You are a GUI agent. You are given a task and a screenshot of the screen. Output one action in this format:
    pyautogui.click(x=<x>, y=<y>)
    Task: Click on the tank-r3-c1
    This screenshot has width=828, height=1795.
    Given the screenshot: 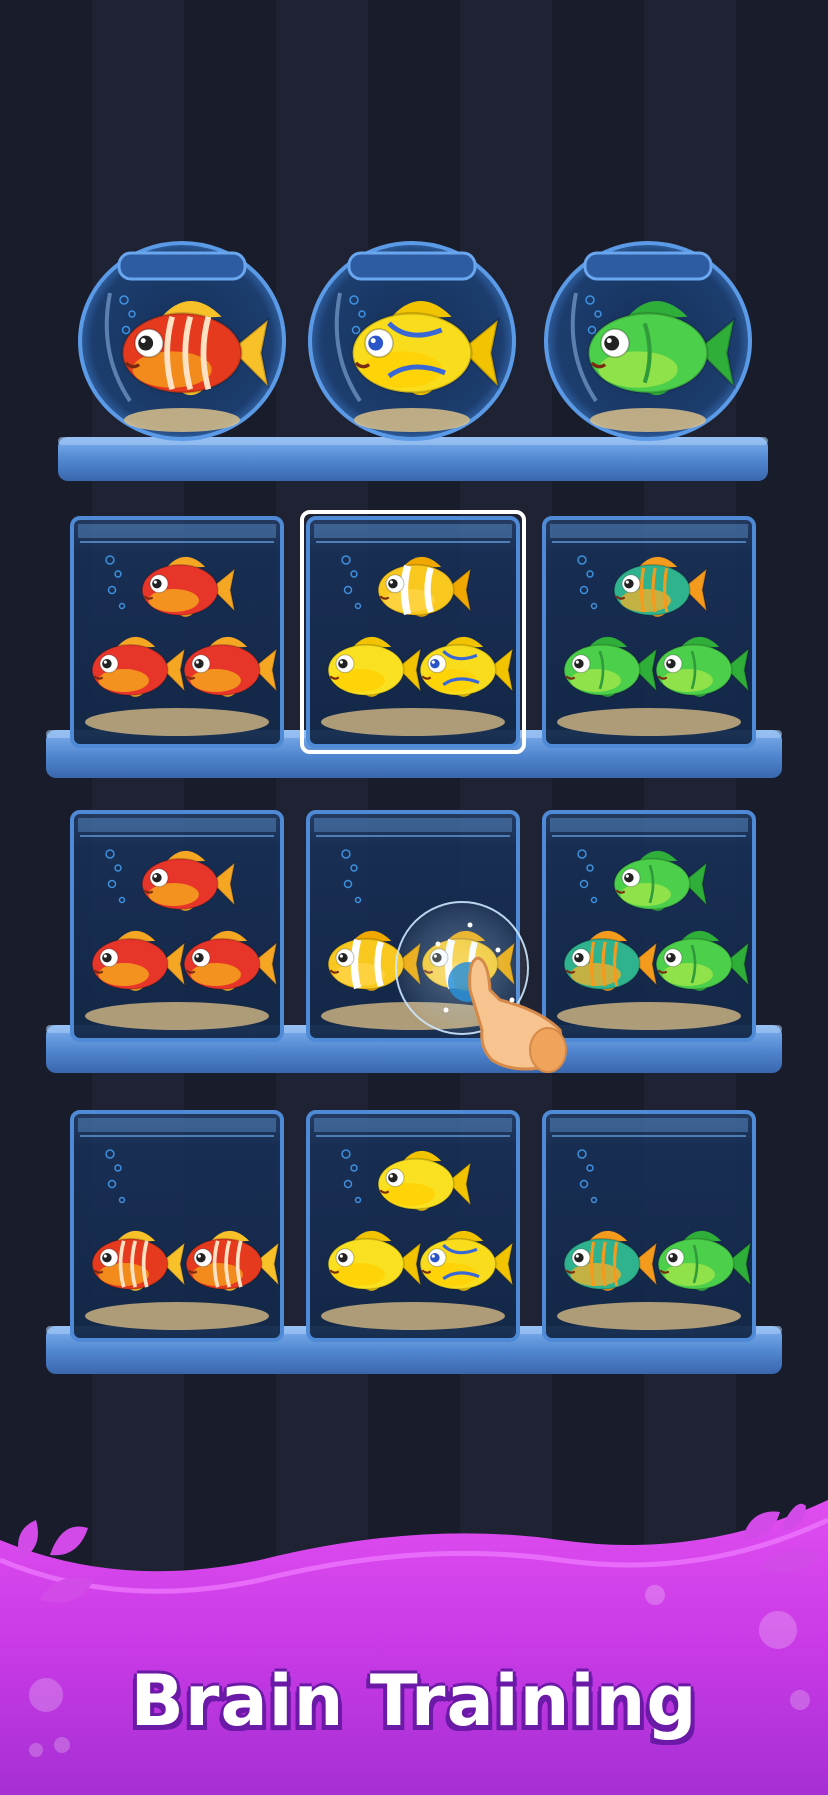 What is the action you would take?
    pyautogui.click(x=177, y=1226)
    